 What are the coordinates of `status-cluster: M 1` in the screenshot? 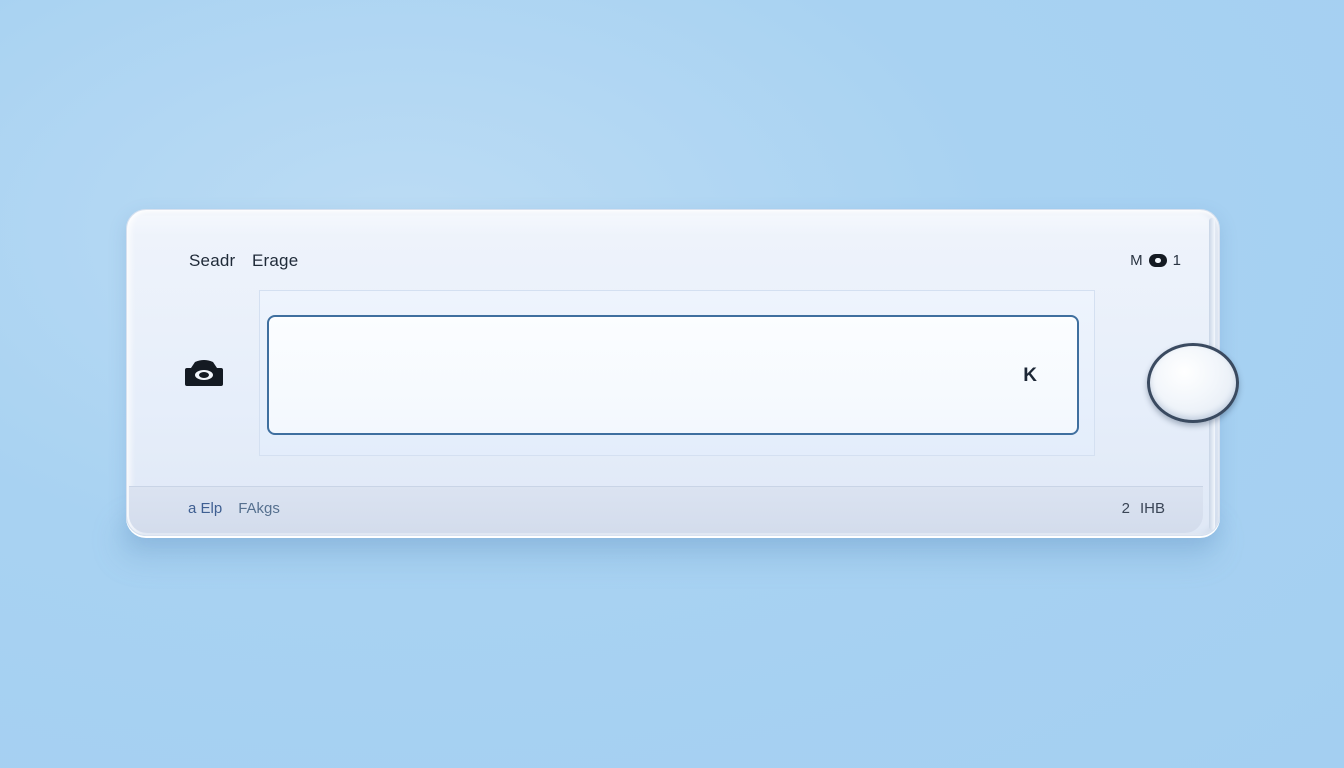 It's located at (1155, 260).